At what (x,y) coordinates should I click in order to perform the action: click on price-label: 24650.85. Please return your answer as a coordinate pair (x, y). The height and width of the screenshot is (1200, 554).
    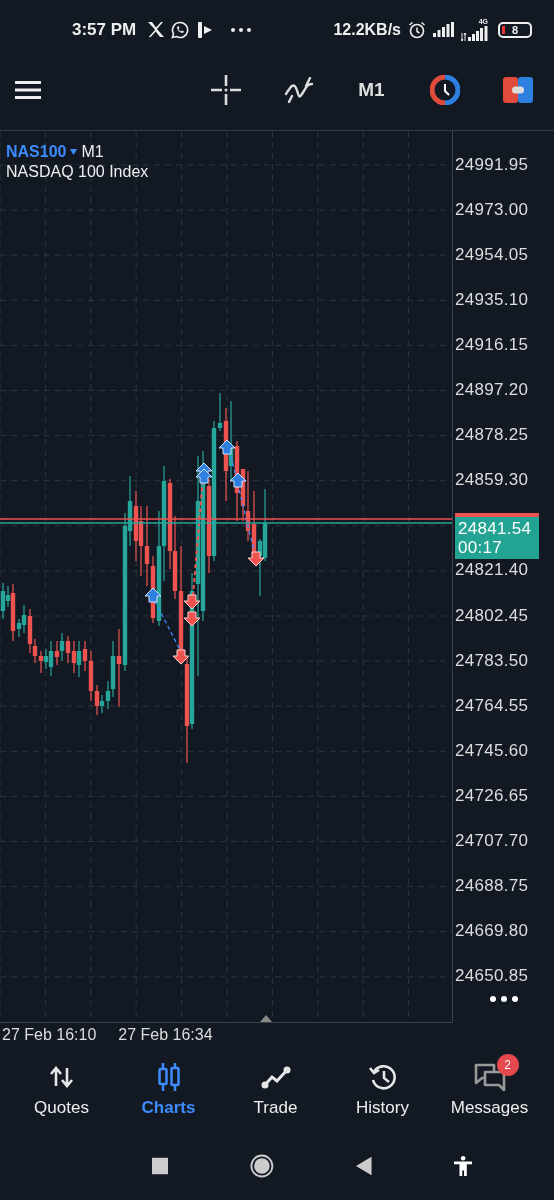
    Looking at the image, I should click on (492, 976).